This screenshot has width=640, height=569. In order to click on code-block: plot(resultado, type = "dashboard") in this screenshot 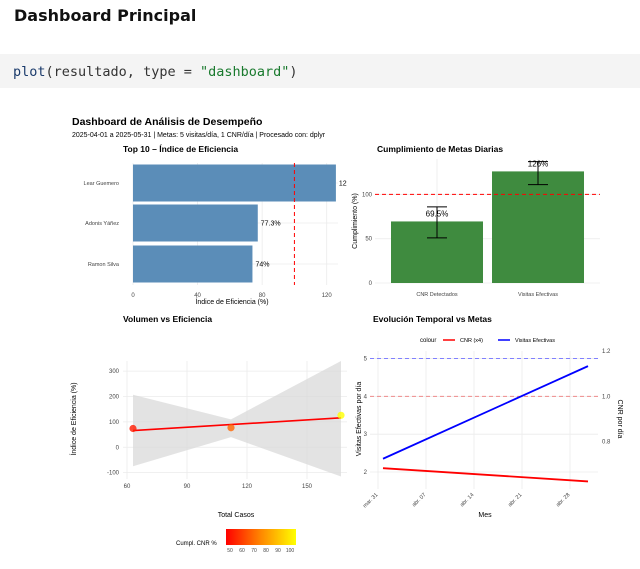, I will do `click(320, 71)`.